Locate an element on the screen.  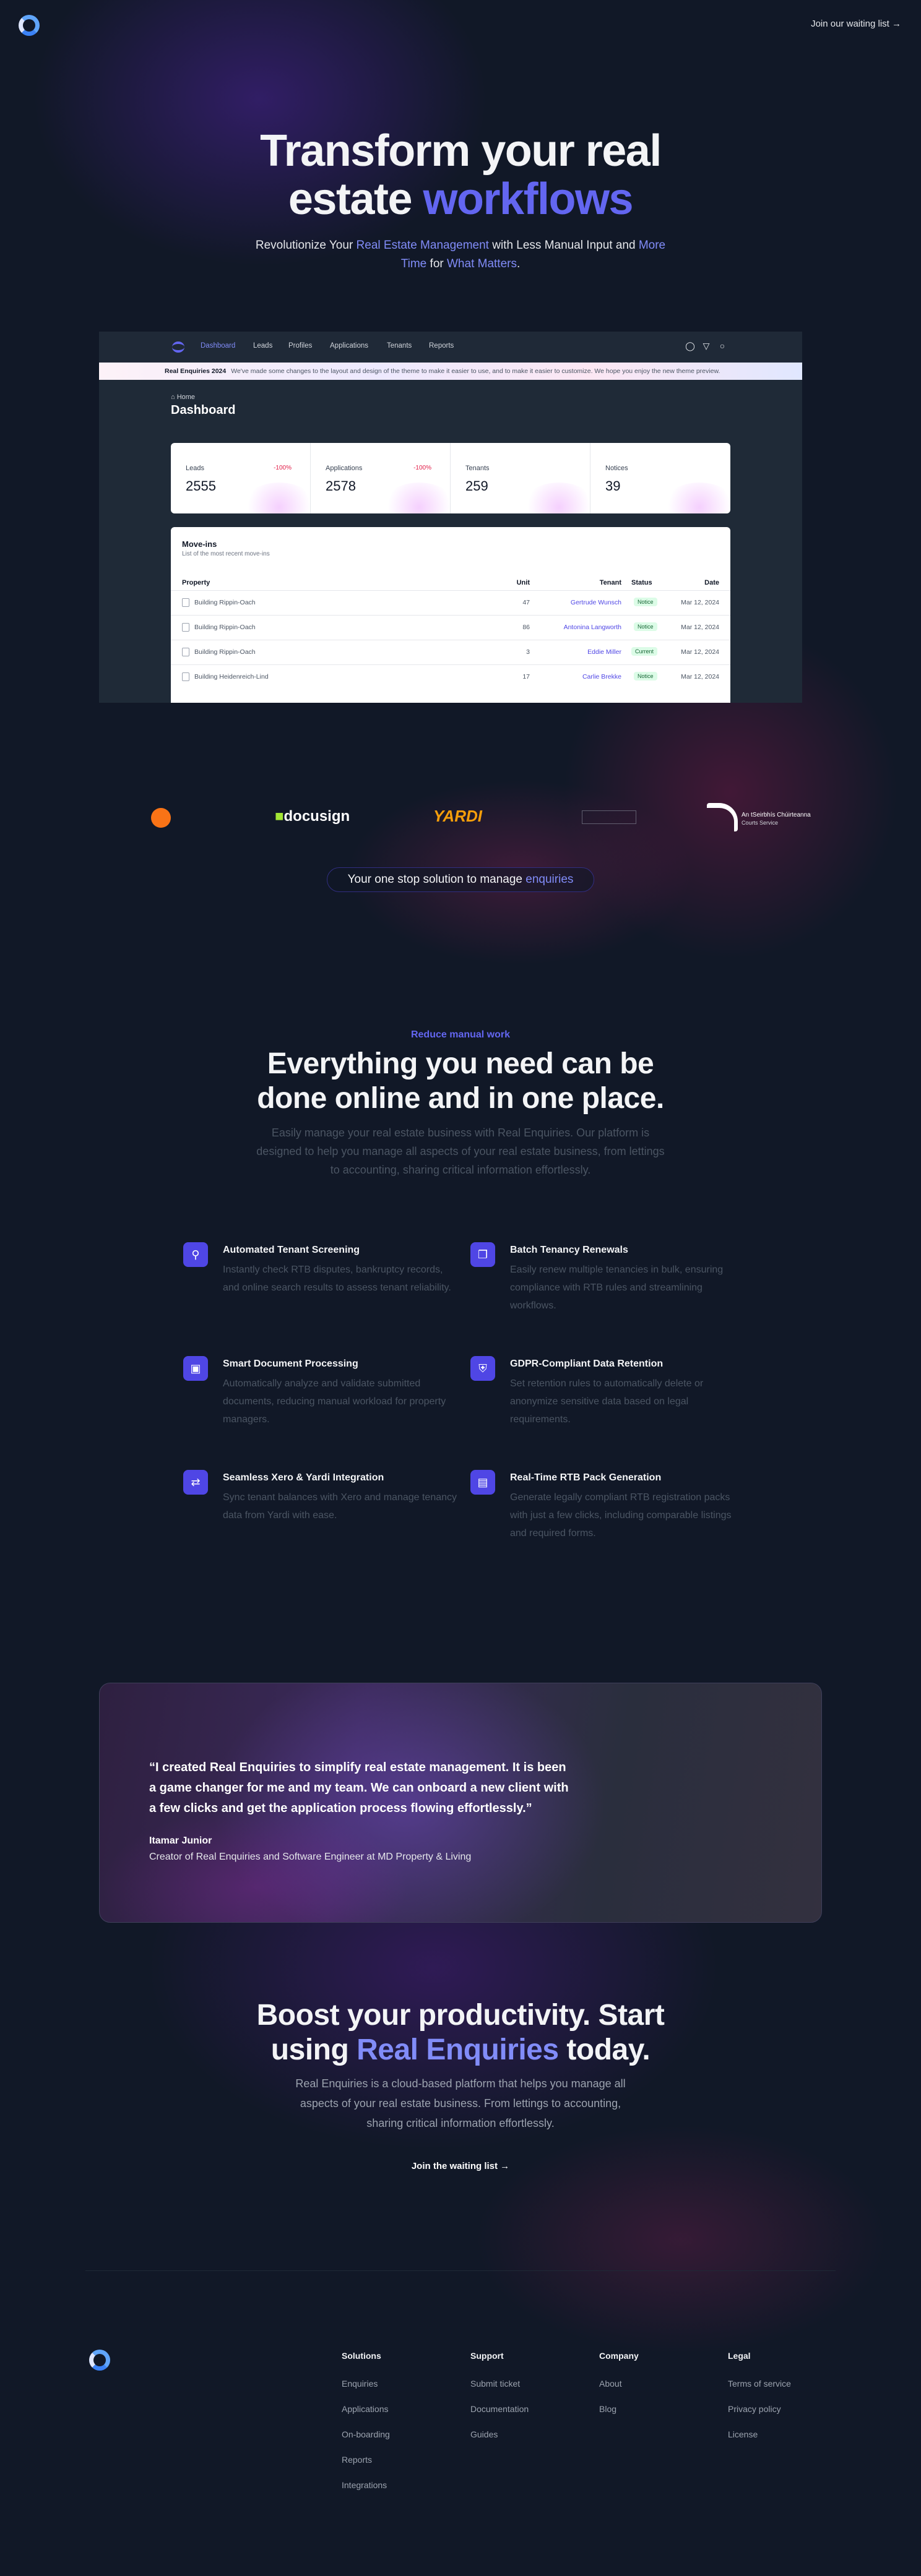
stat-change: -100% is located at coordinates (422, 468).